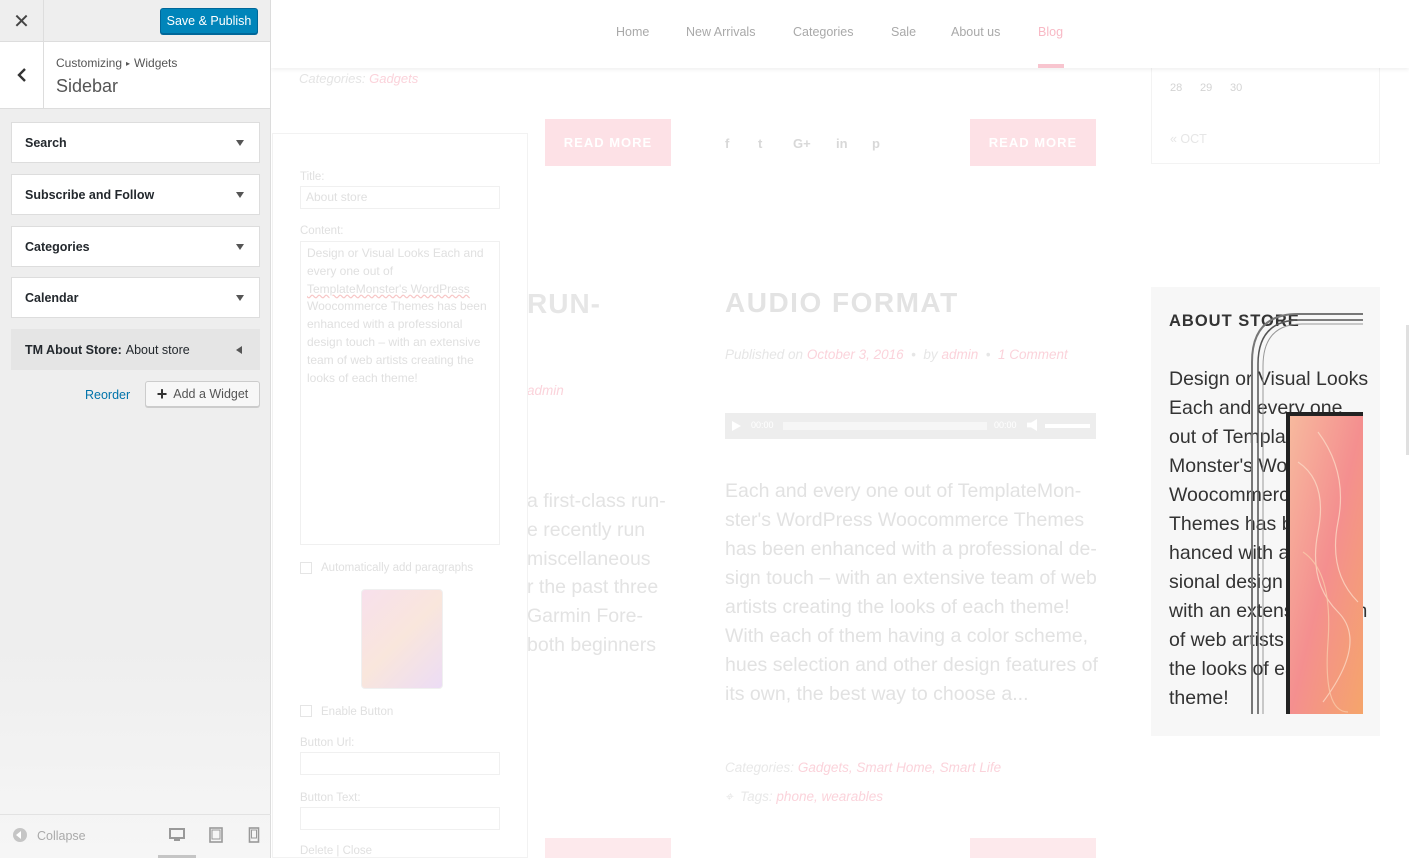  Describe the element at coordinates (855, 354) in the screenshot. I see `post-date-link: October 3, 2016` at that location.